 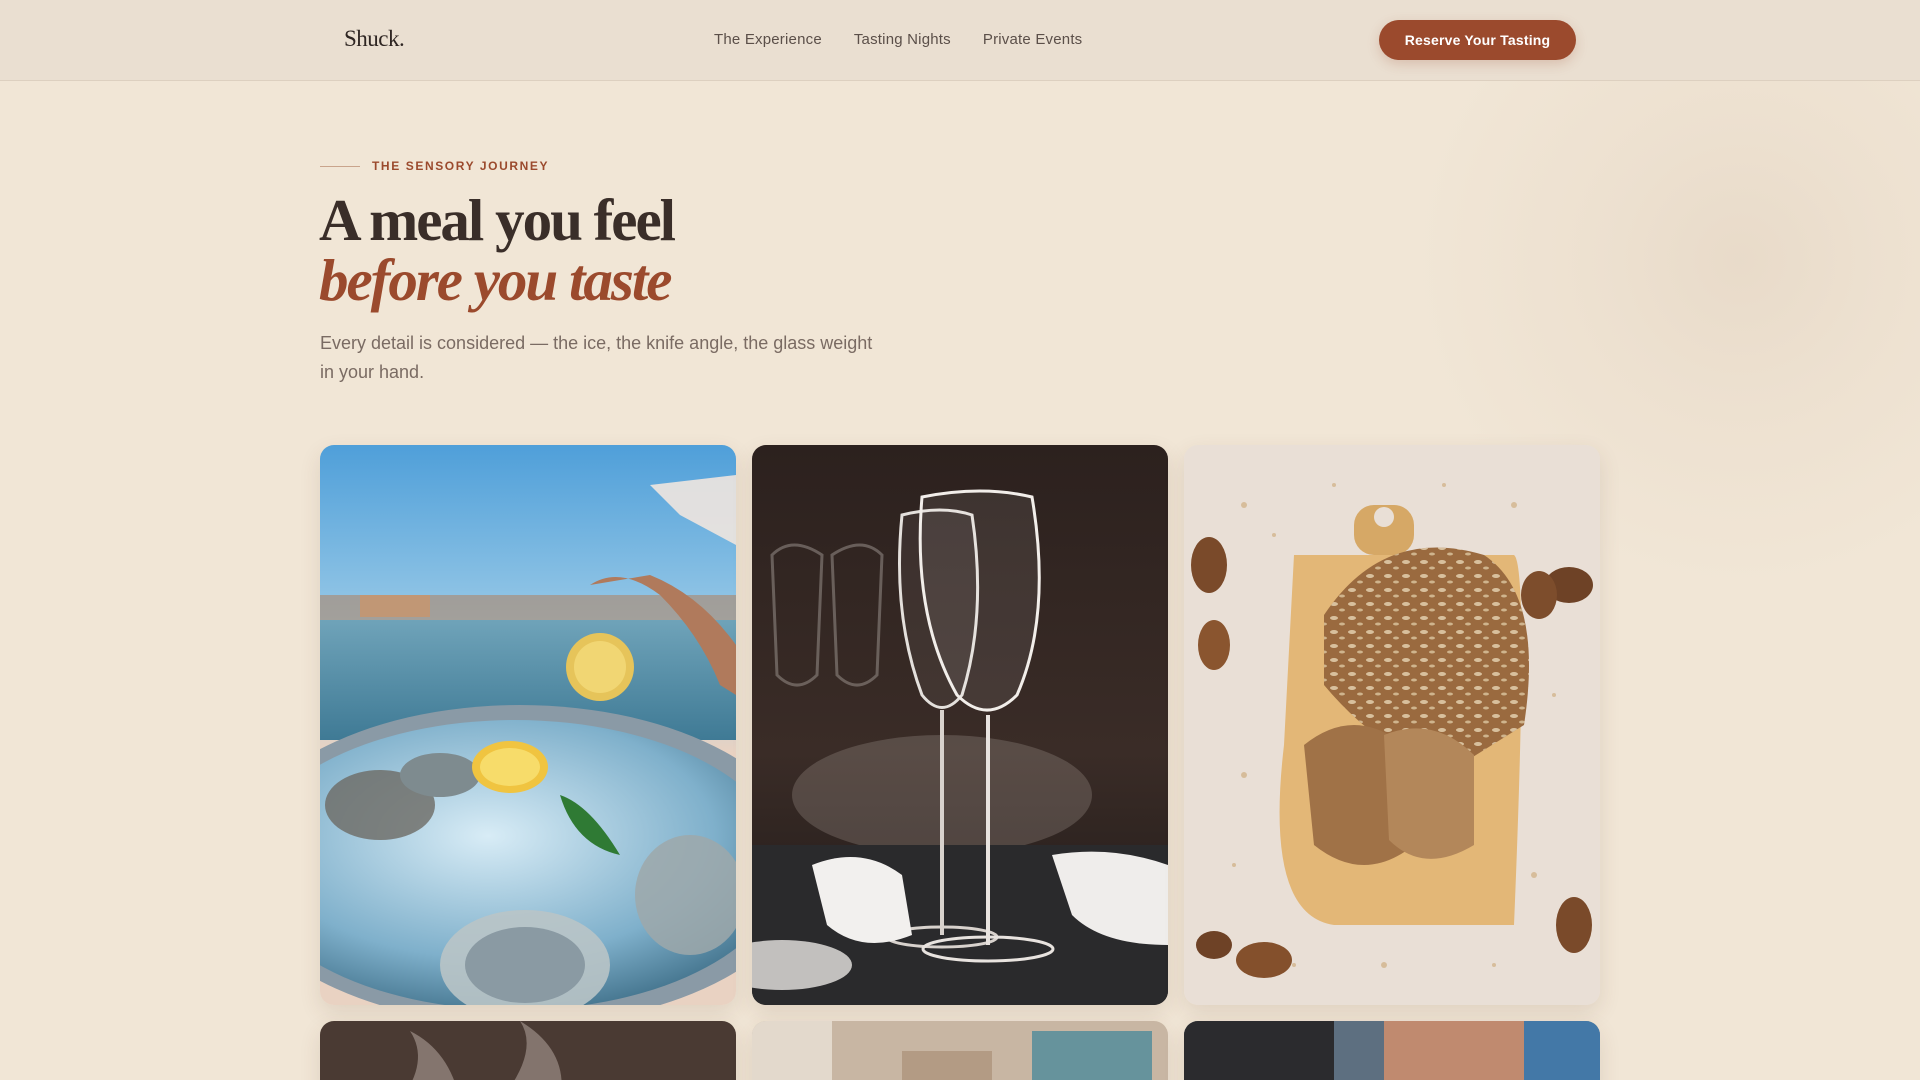 I want to click on table-setting-photo, so click(x=960, y=1050).